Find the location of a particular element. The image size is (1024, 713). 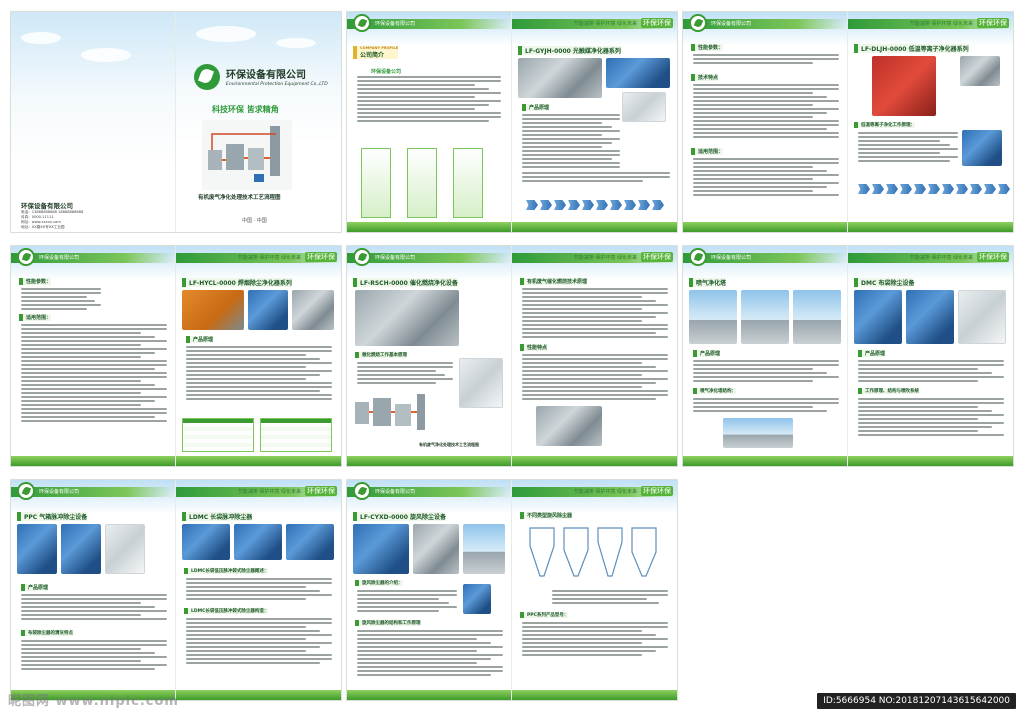

page-photocatalyst-specs: 环保设备有限公司 性能参数： 技术特点 适用范围： is located at coordinates (765, 122).